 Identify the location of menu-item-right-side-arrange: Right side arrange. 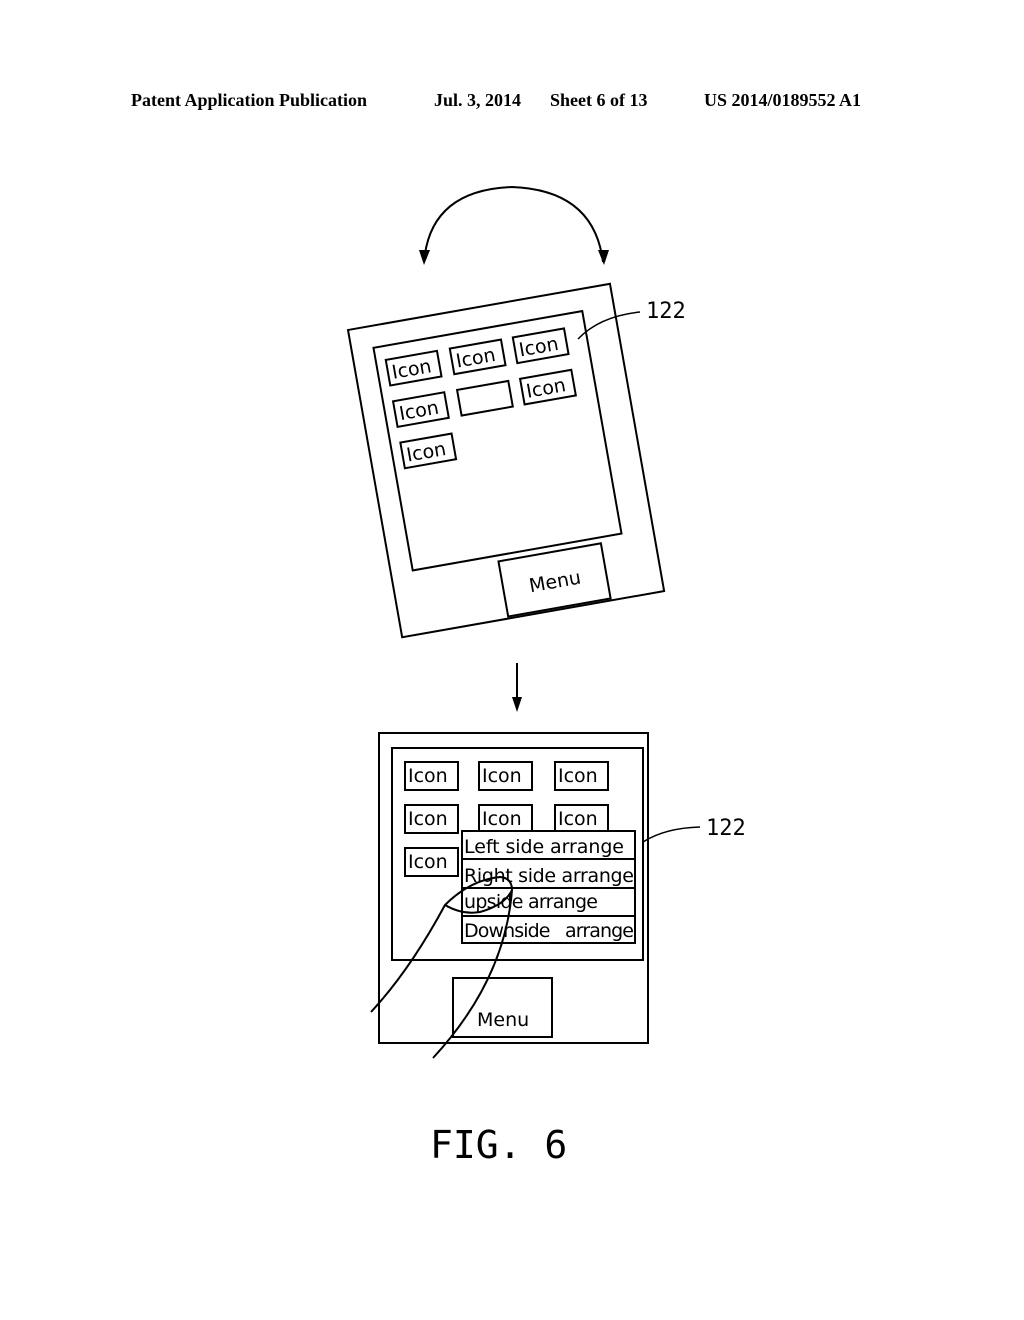
(549, 876).